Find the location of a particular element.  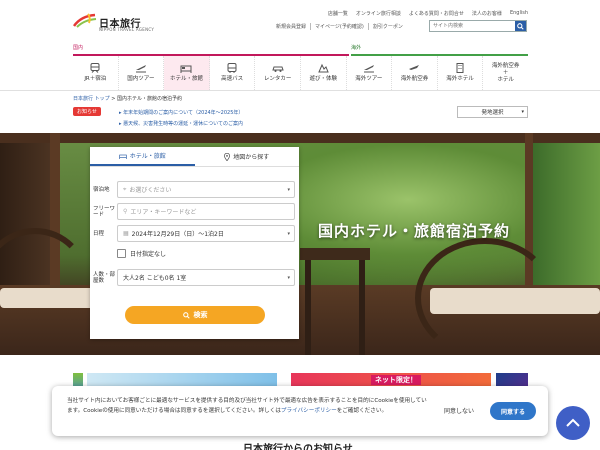

nav-item-rentacar: レンタカー is located at coordinates (278, 73).